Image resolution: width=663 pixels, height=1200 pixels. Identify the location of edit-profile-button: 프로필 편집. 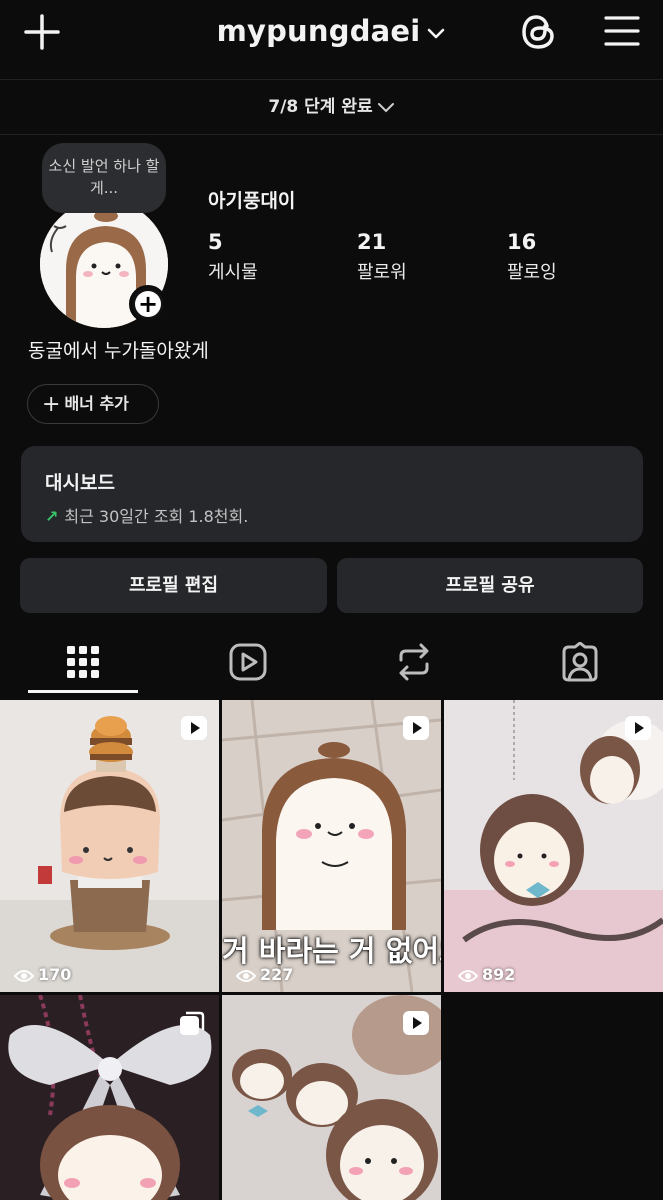
(173, 585).